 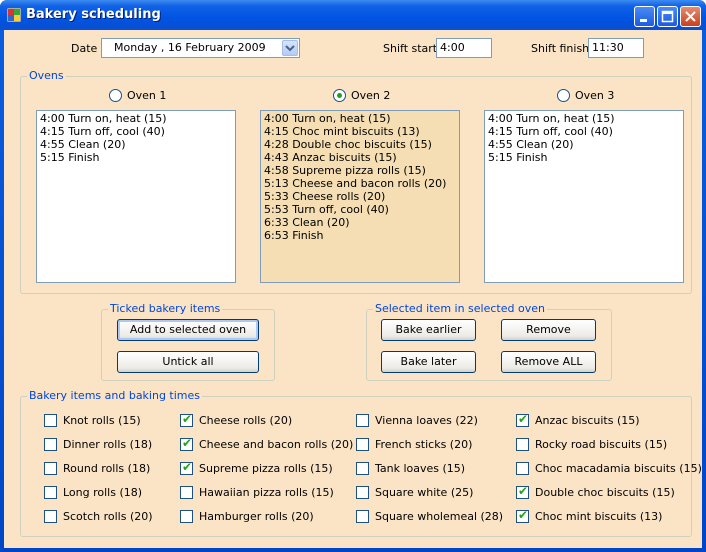 What do you see at coordinates (84, 48) in the screenshot?
I see `date-label: Date` at bounding box center [84, 48].